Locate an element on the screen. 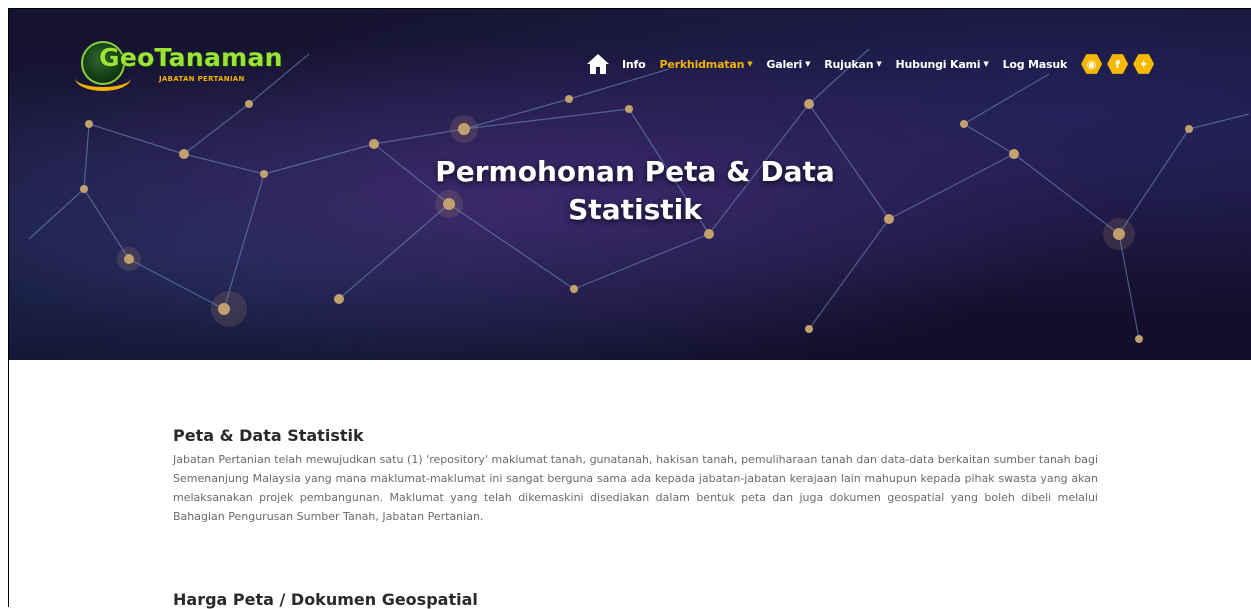 Image resolution: width=1251 pixels, height=609 pixels. nav-item-info: Info is located at coordinates (634, 64).